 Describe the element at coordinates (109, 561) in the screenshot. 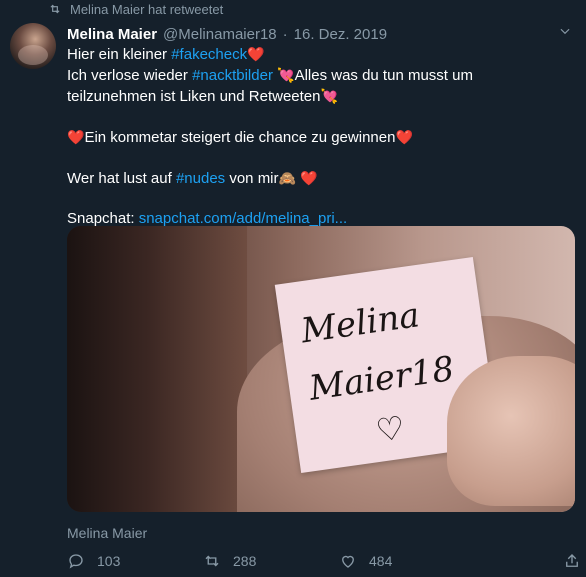

I see `reply-count: 103` at that location.